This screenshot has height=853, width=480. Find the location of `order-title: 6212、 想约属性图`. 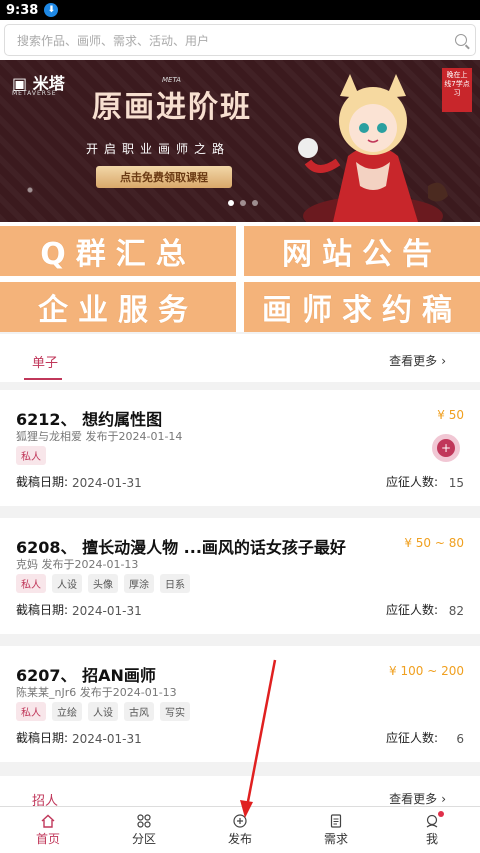

order-title: 6212、 想约属性图 is located at coordinates (89, 419).